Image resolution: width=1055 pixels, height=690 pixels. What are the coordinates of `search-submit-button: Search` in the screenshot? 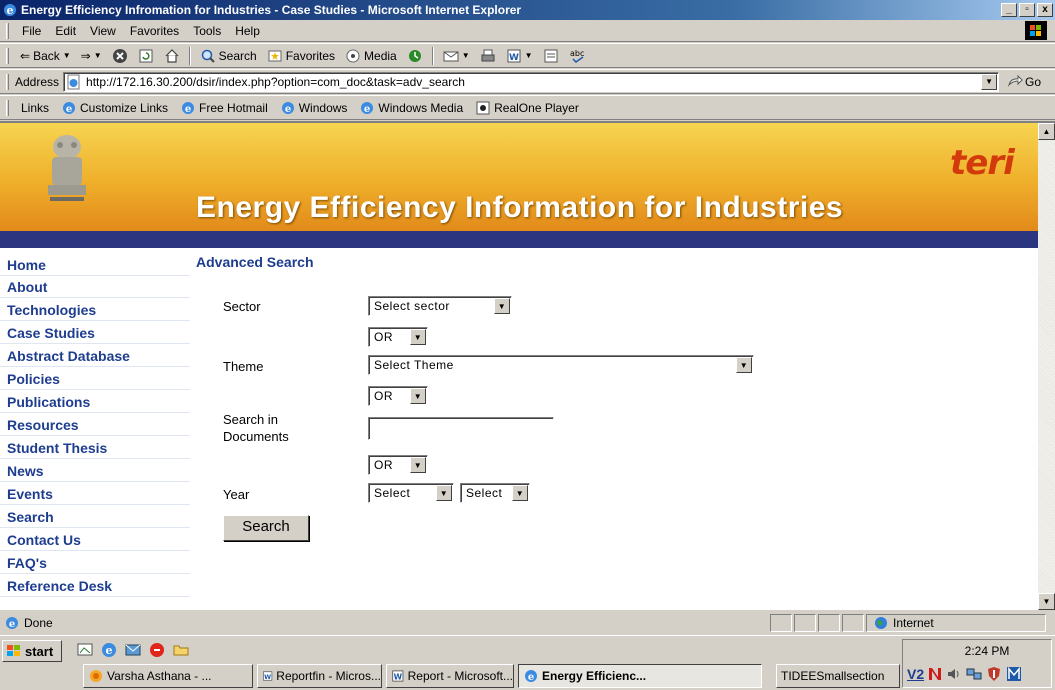 It's located at (266, 528).